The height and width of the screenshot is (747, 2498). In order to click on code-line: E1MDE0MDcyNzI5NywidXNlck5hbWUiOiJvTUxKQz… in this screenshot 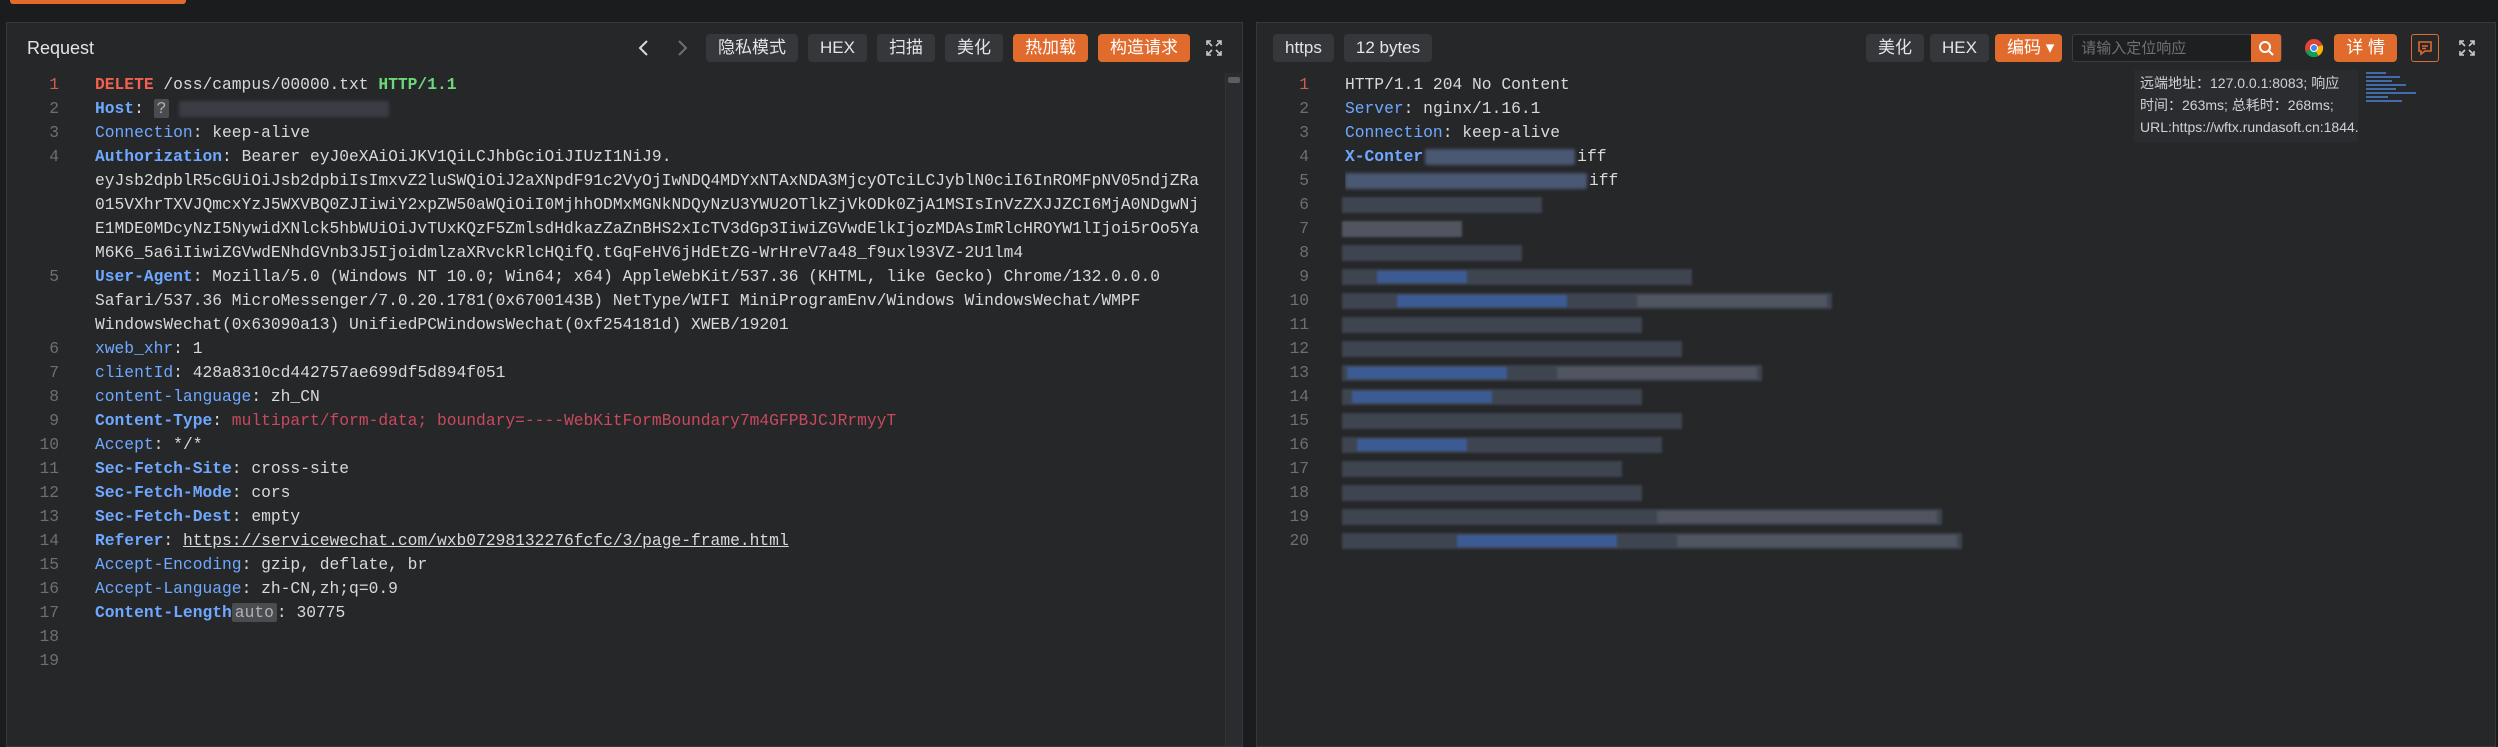, I will do `click(647, 228)`.